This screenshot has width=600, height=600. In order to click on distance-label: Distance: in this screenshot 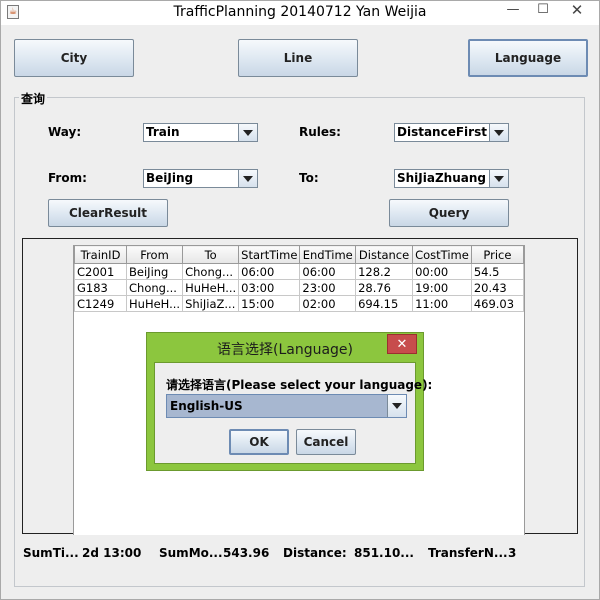, I will do `click(315, 553)`.